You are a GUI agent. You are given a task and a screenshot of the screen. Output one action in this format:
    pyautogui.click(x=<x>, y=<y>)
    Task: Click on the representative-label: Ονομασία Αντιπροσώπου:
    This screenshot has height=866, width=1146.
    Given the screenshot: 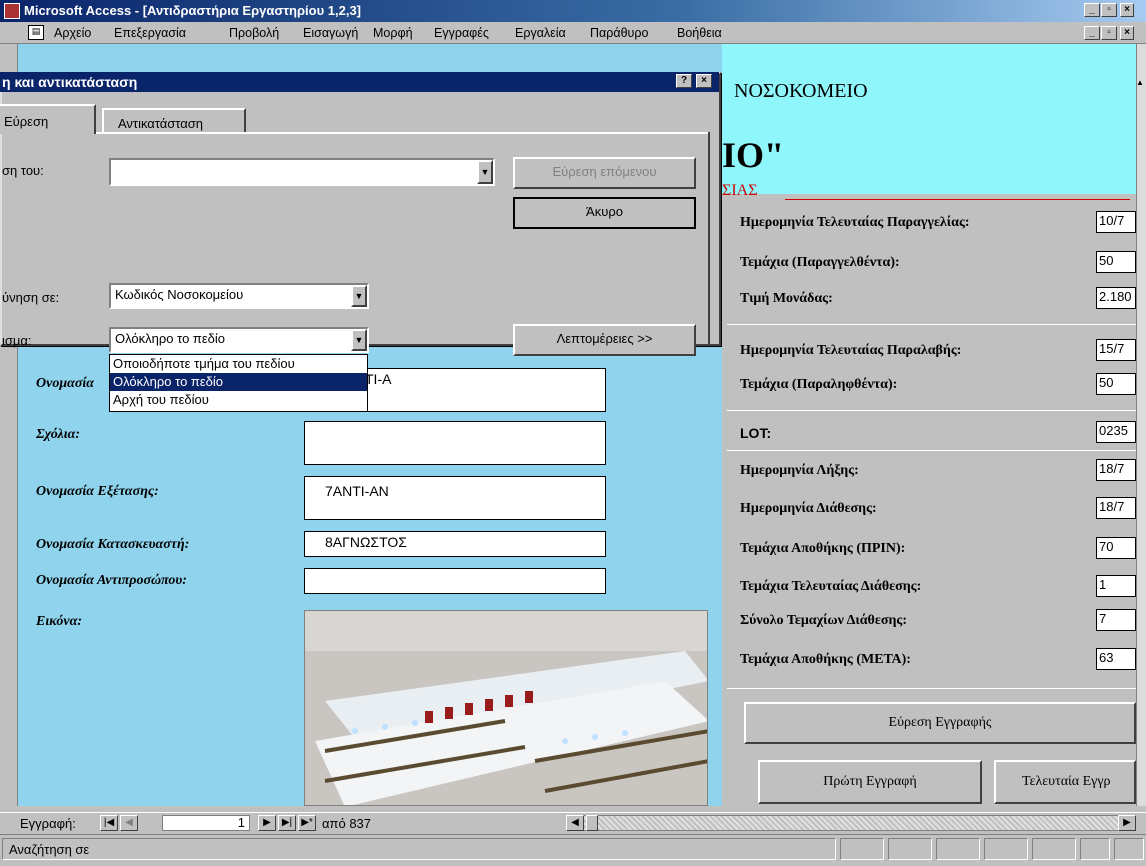 What is the action you would take?
    pyautogui.click(x=111, y=580)
    